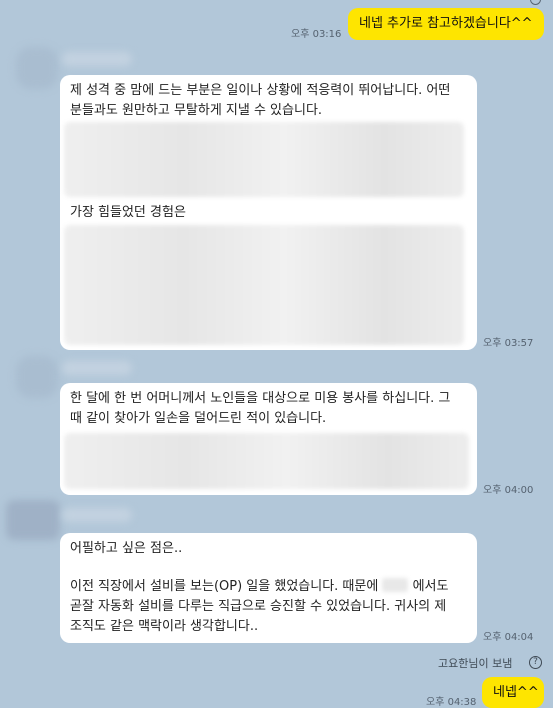  What do you see at coordinates (451, 702) in the screenshot?
I see `message-time: 오후 04:38` at bounding box center [451, 702].